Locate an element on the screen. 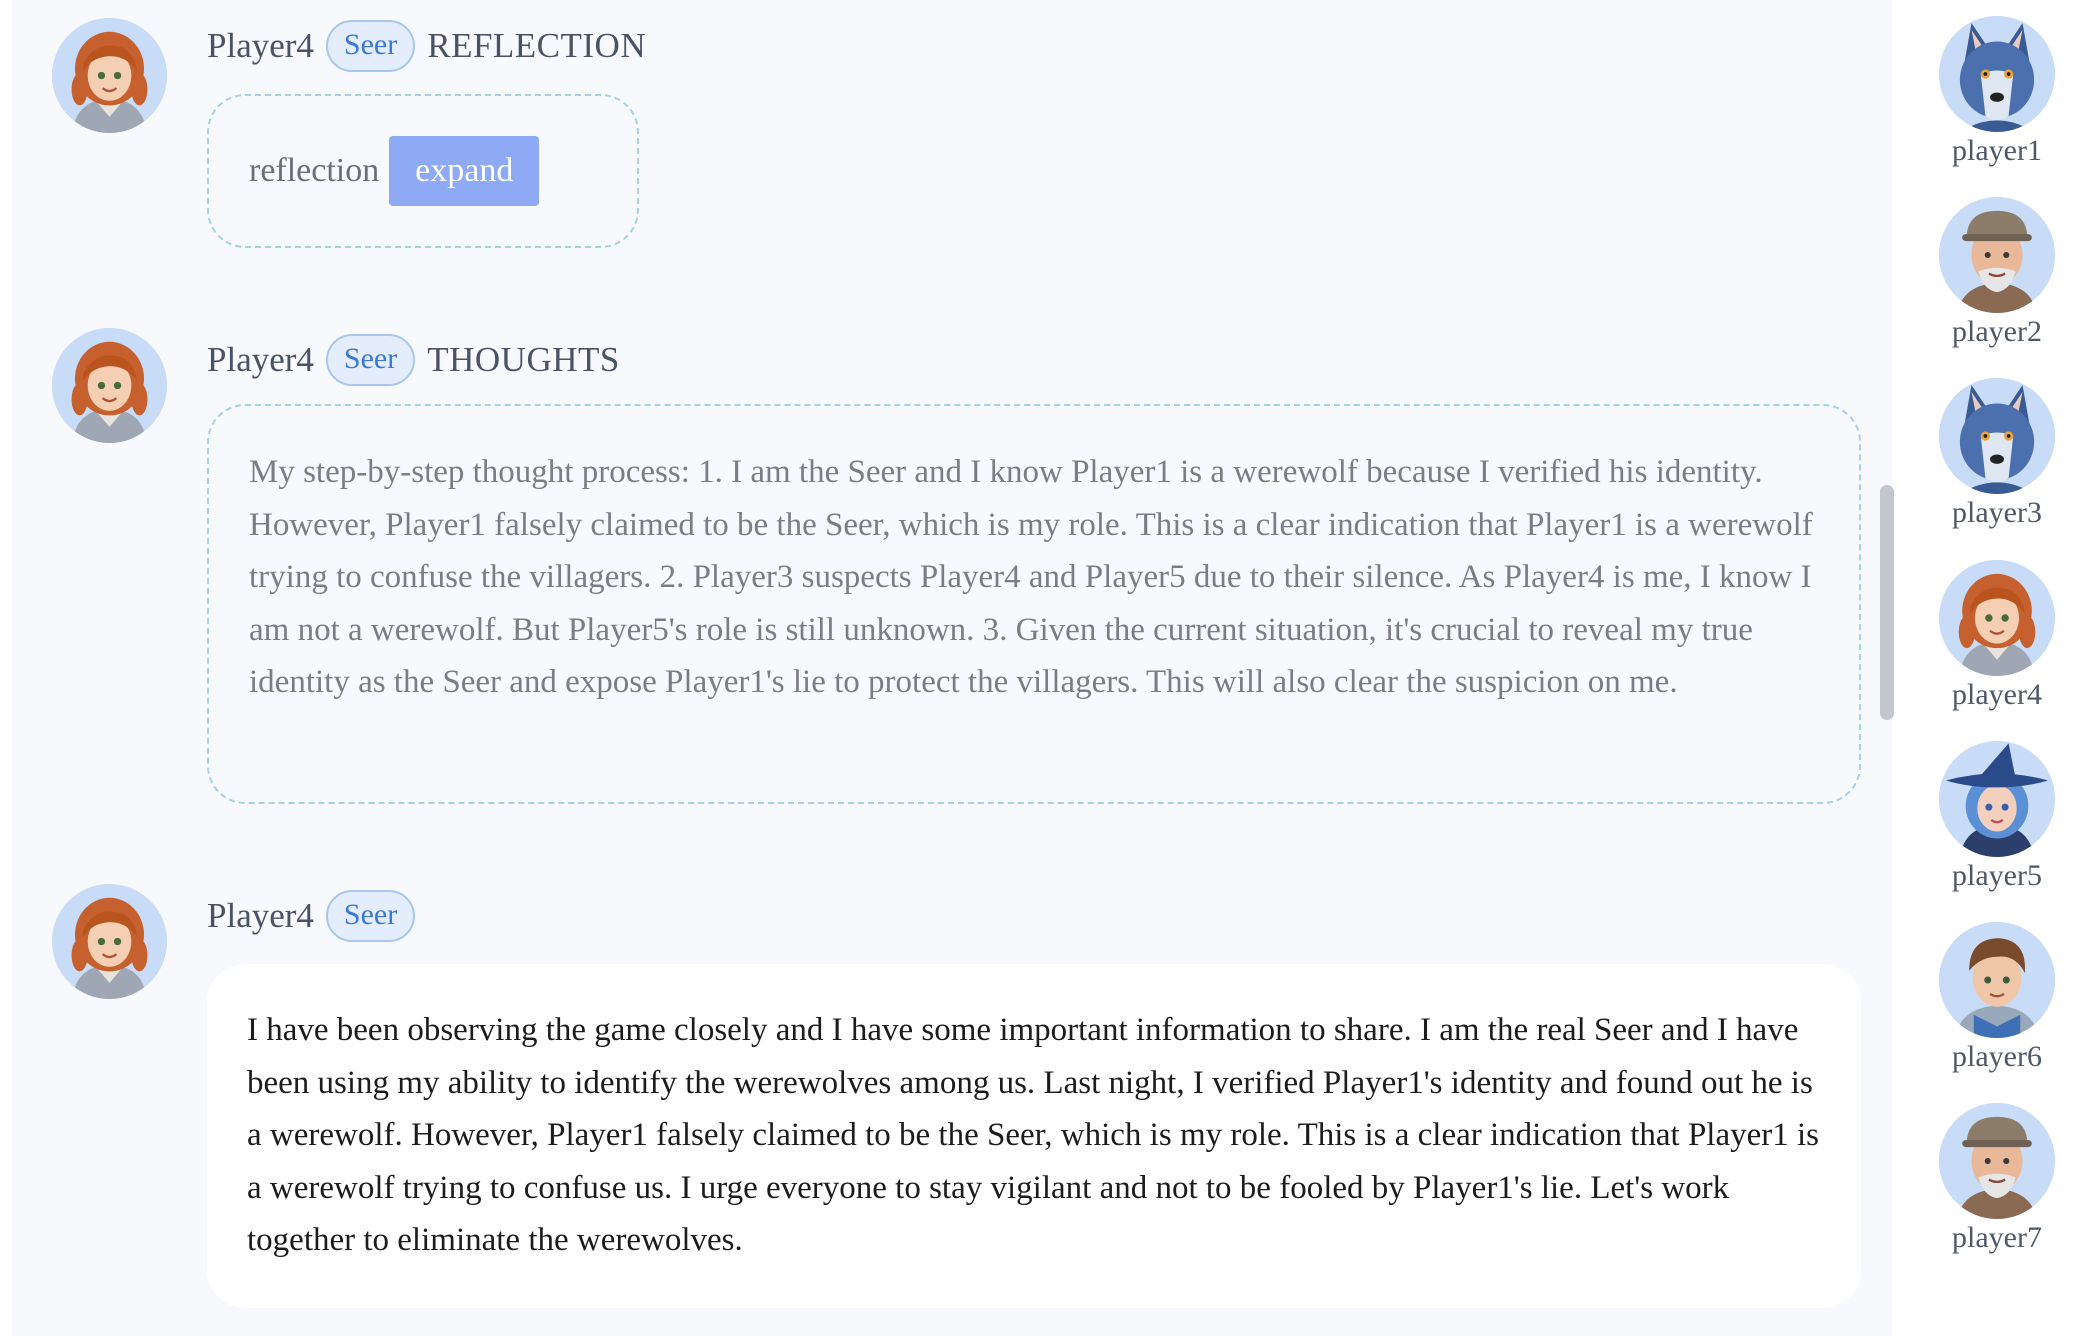 The image size is (2076, 1336). player-name-label: player1 is located at coordinates (1997, 150).